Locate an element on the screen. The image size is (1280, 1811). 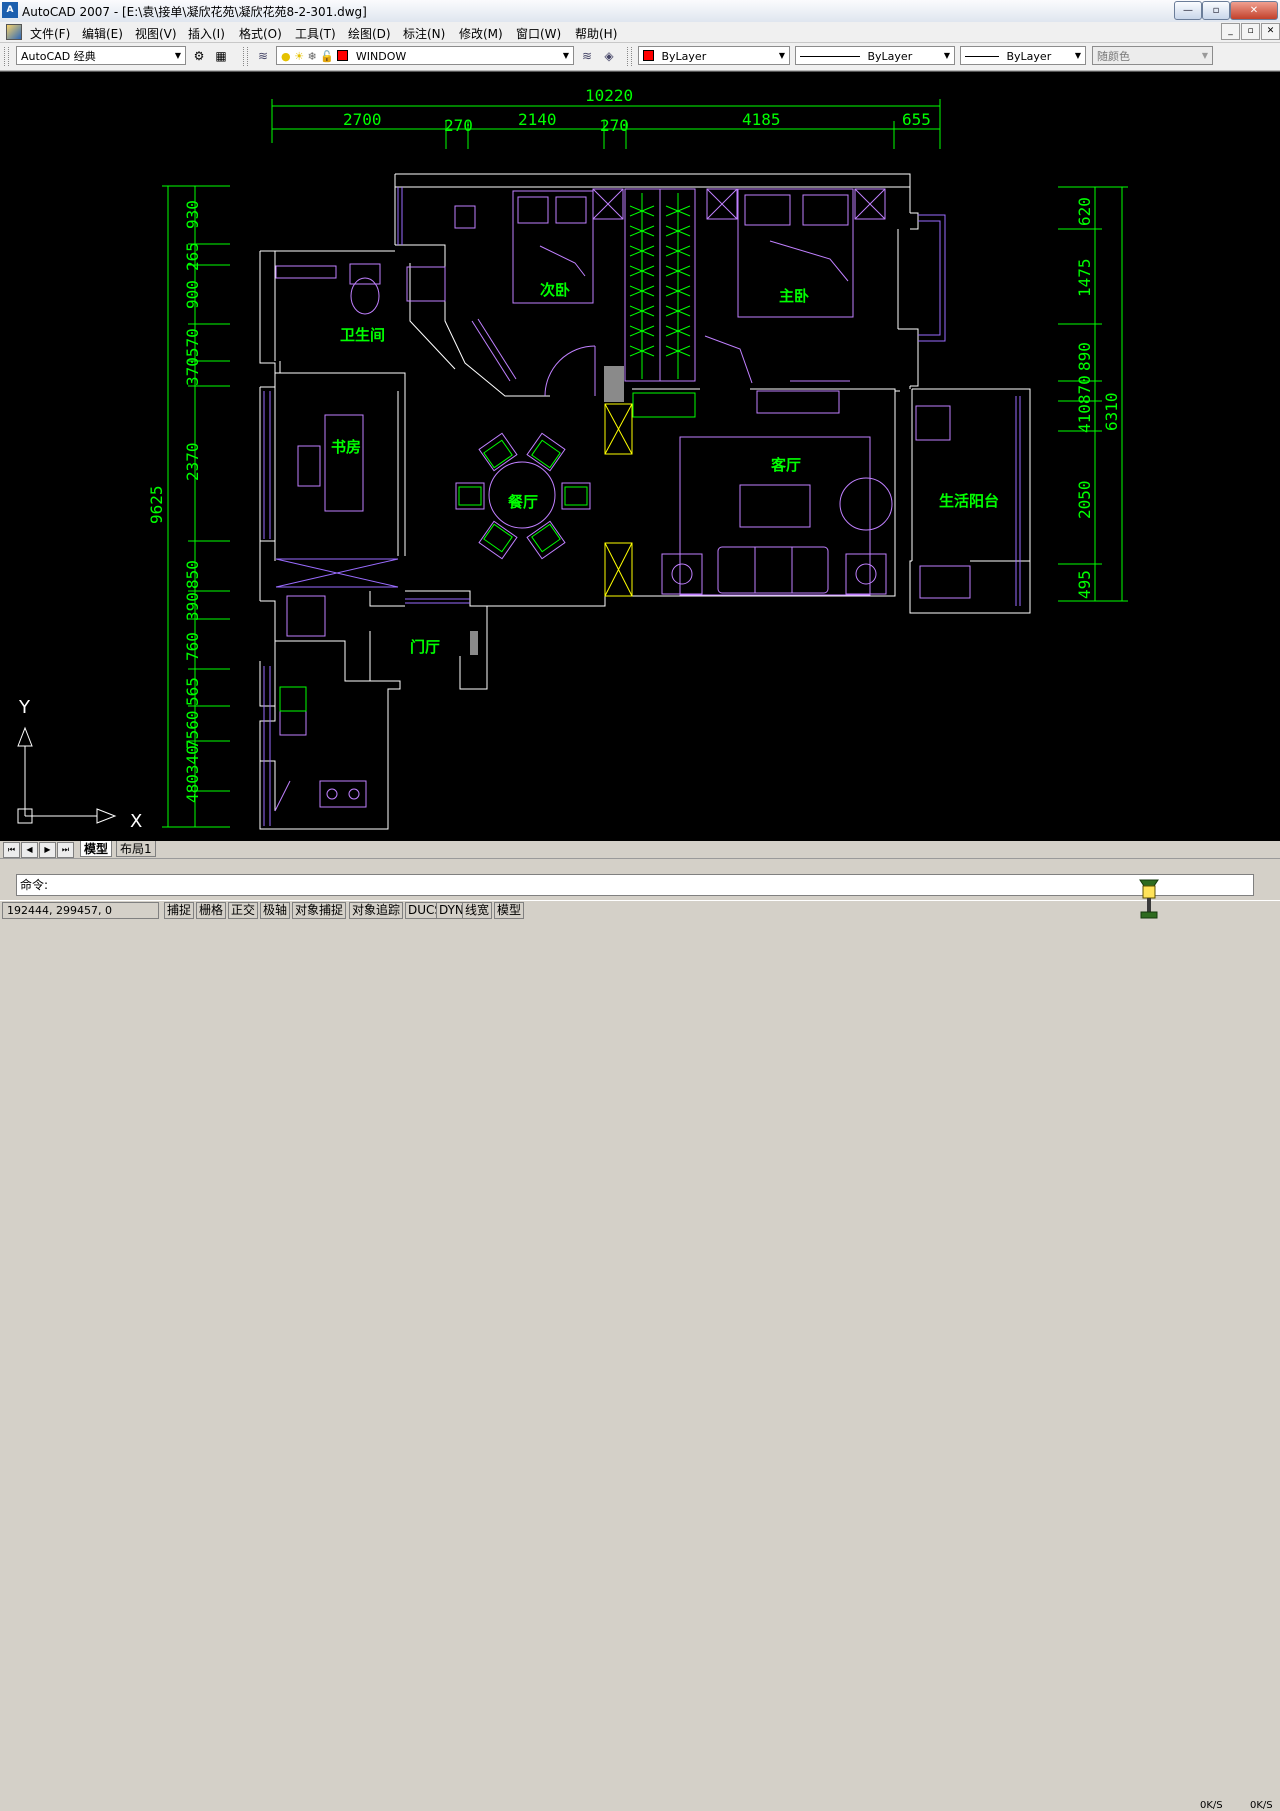
dim-right-1: 620 is located at coordinates (1084, 211).